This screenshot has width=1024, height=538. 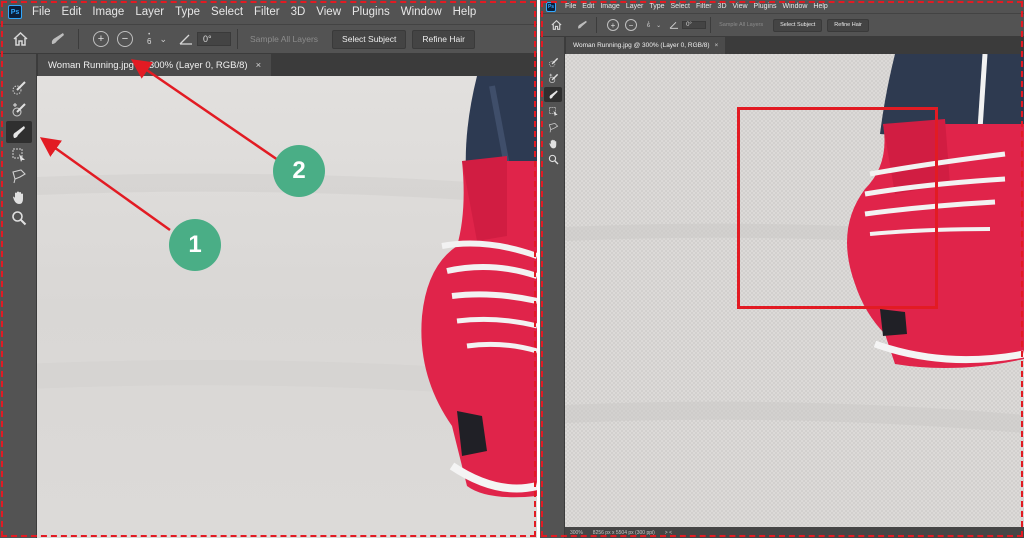 What do you see at coordinates (837, 208) in the screenshot?
I see `zoom-highlight-box` at bounding box center [837, 208].